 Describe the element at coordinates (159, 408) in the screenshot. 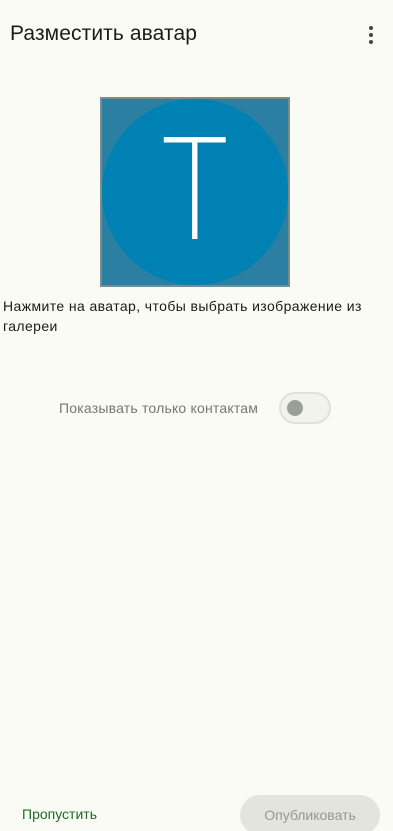

I see `contacts-only-label: Показывать только контактам` at that location.